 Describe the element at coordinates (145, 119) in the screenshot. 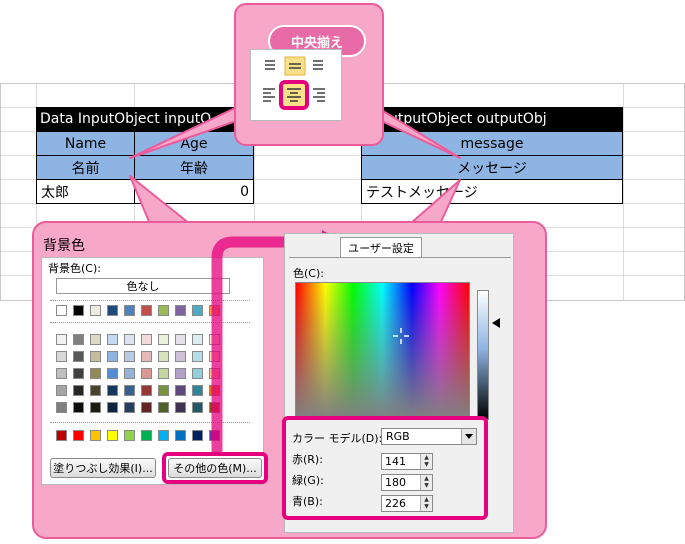

I see `input-table-title: Data InputObject inputO` at that location.